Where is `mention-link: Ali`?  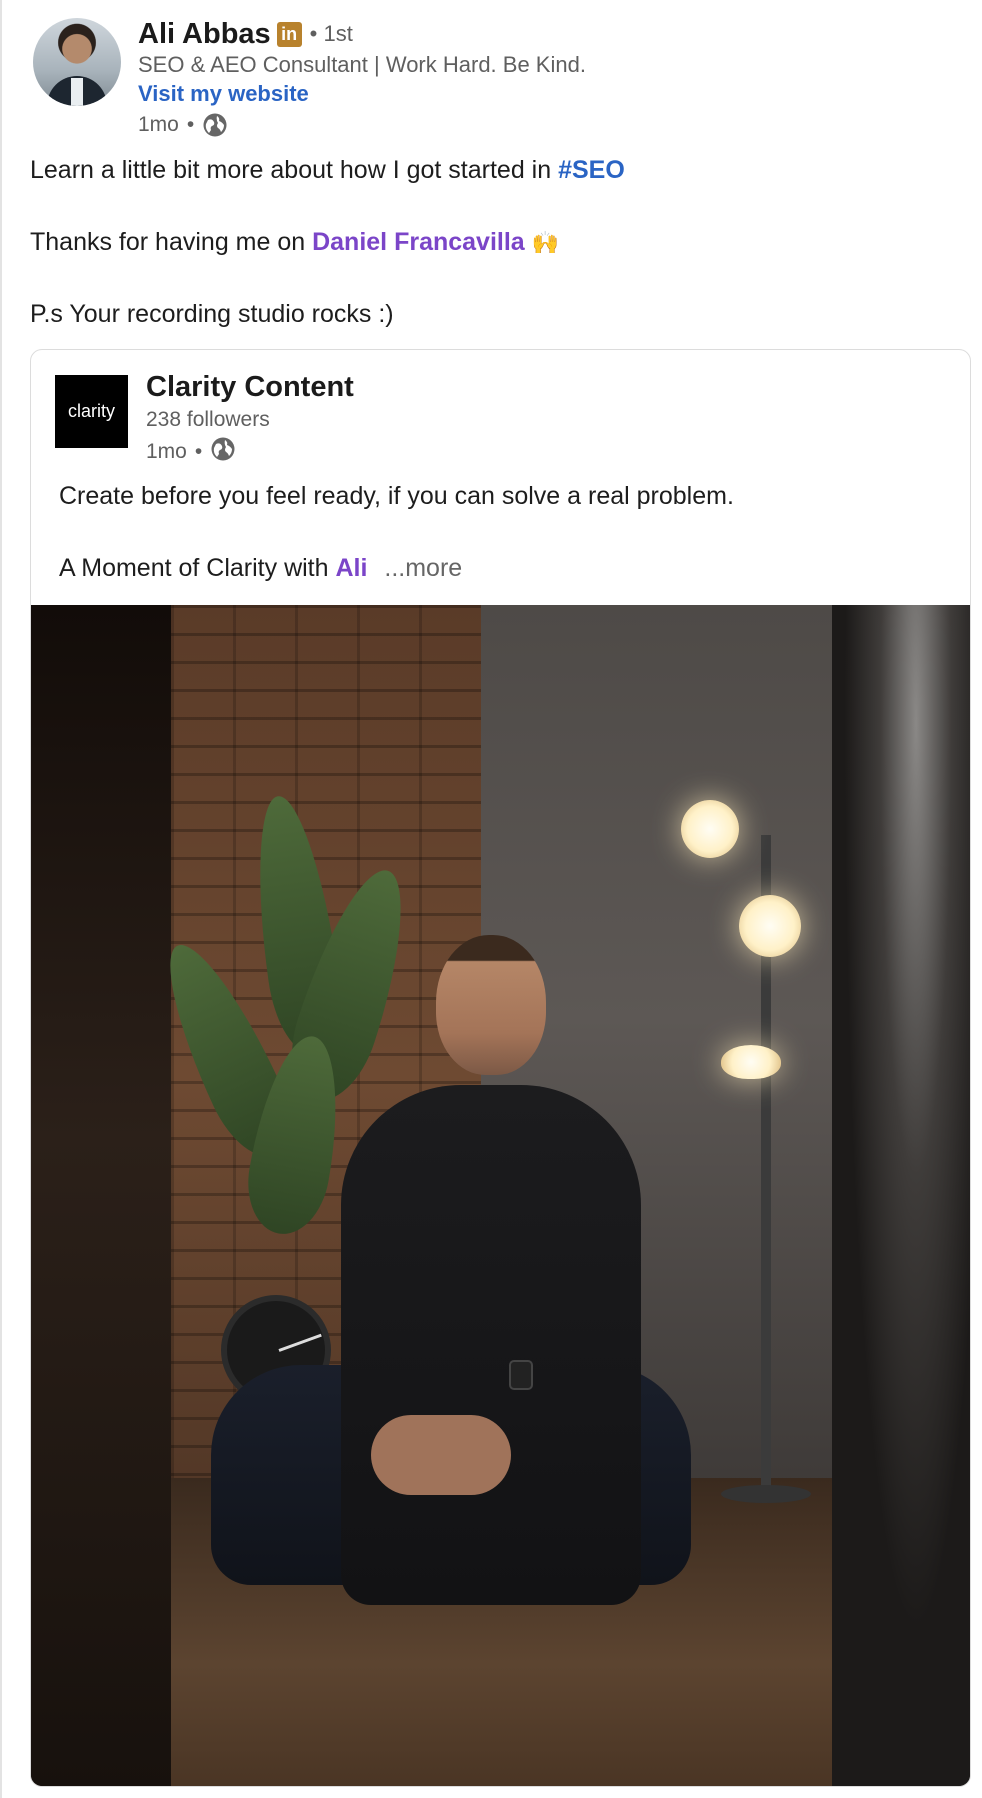 mention-link: Ali is located at coordinates (351, 568).